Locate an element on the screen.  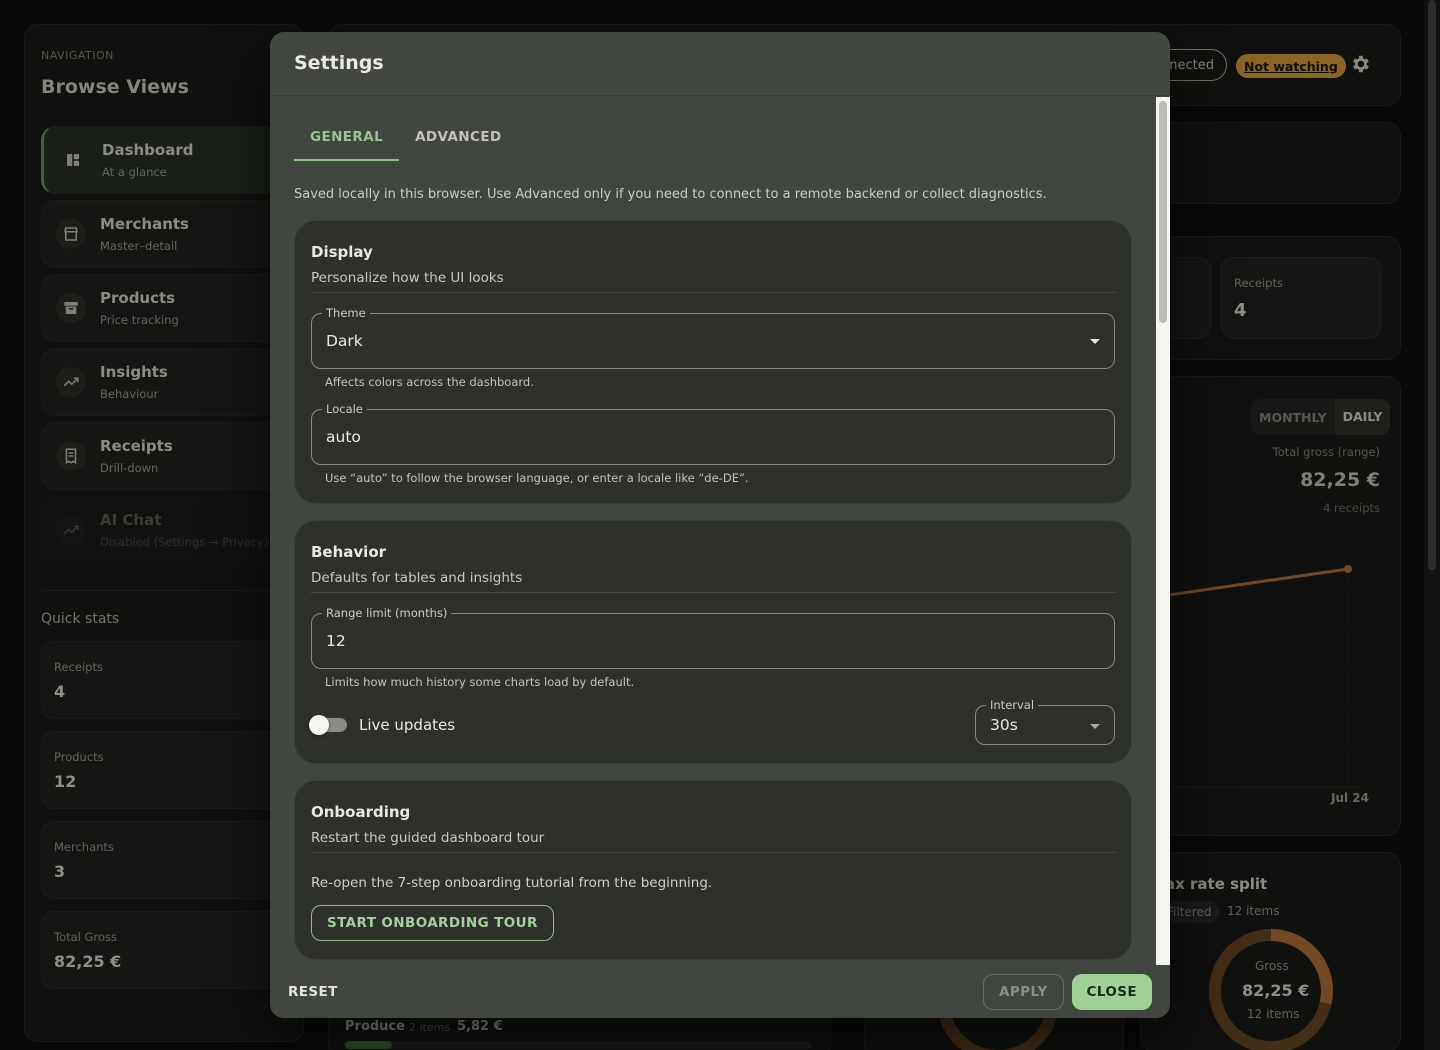
dialog-footer: RESET APPLY CLOSE is located at coordinates (720, 991).